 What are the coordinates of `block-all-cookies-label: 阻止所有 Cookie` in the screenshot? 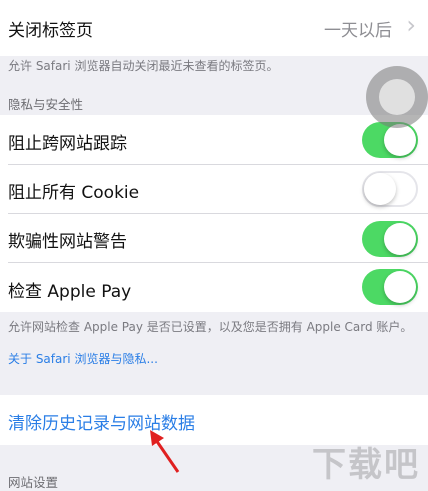 It's located at (74, 193).